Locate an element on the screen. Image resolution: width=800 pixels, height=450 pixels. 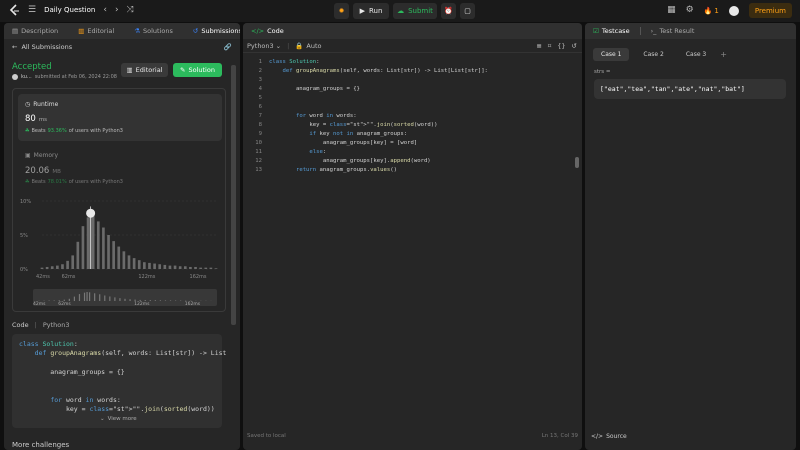
submit-button: ☁ Submit is located at coordinates (415, 11).